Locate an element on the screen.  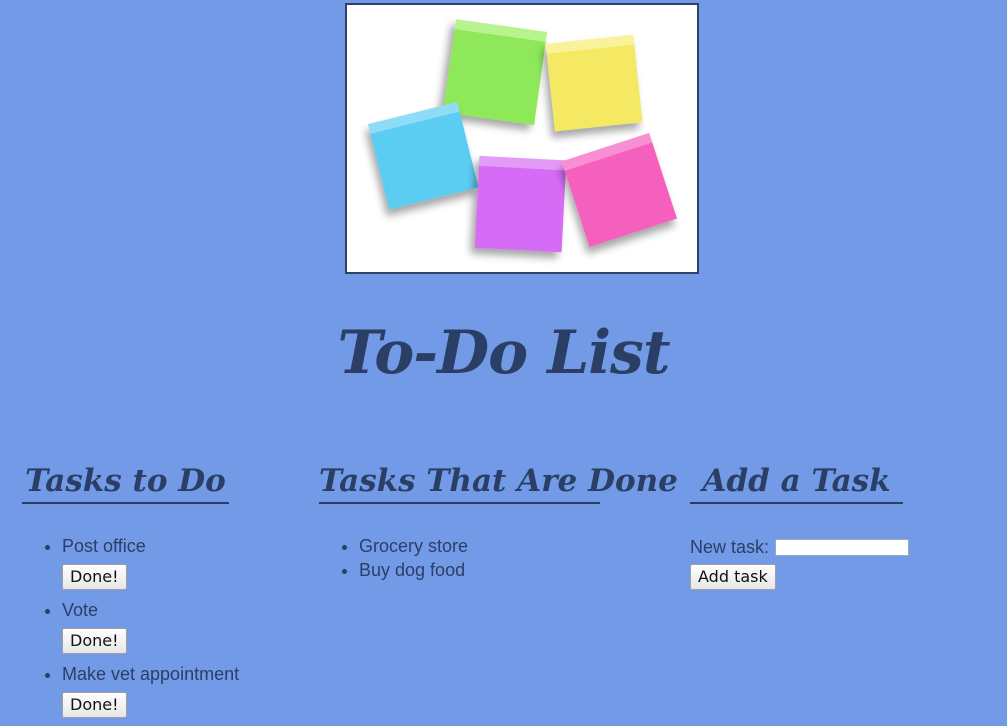
todo-item-text: Vote is located at coordinates (80, 610).